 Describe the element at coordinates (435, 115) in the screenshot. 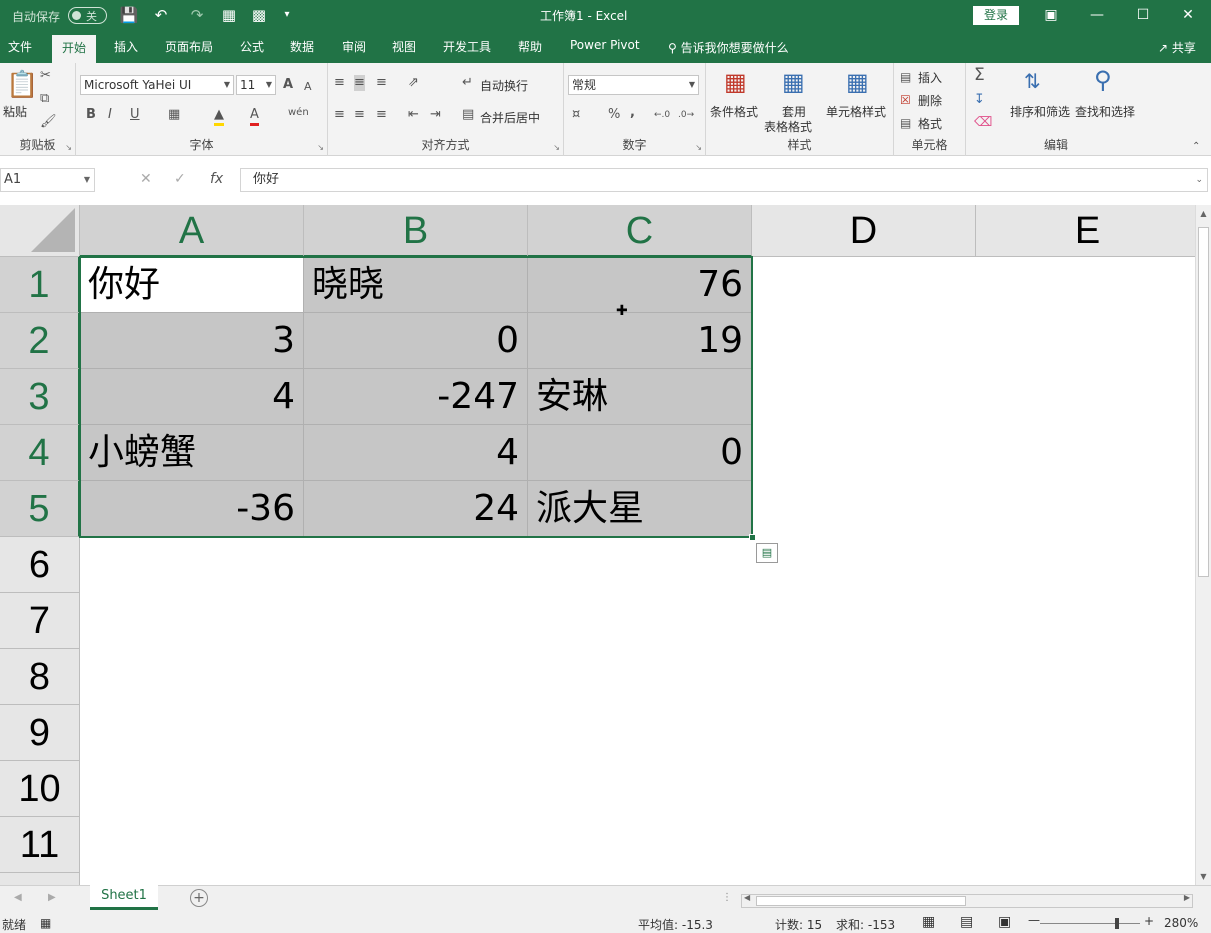

I see `increase-indent-icon: ⇥` at that location.